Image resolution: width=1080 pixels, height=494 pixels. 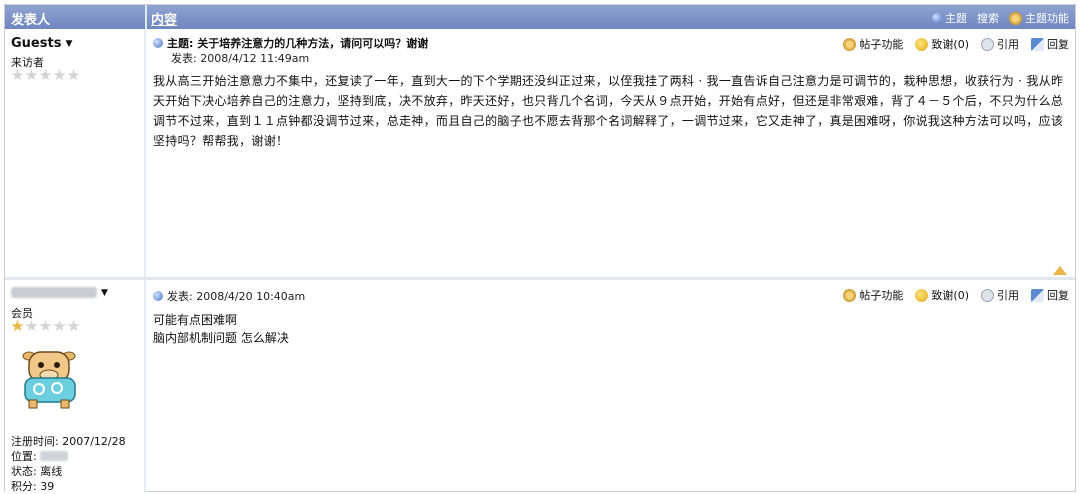 What do you see at coordinates (164, 18) in the screenshot?
I see `content-column-header: 内容` at bounding box center [164, 18].